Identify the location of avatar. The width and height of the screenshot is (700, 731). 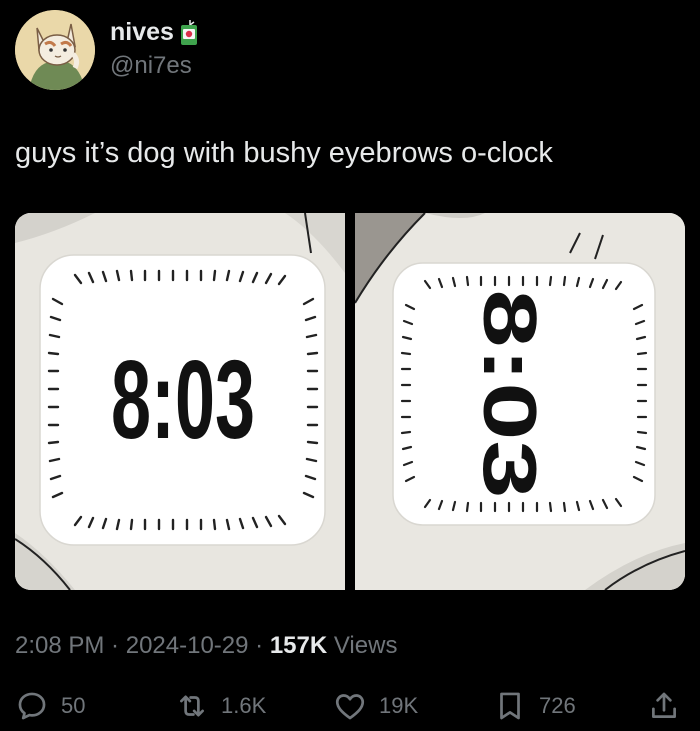
(55, 50).